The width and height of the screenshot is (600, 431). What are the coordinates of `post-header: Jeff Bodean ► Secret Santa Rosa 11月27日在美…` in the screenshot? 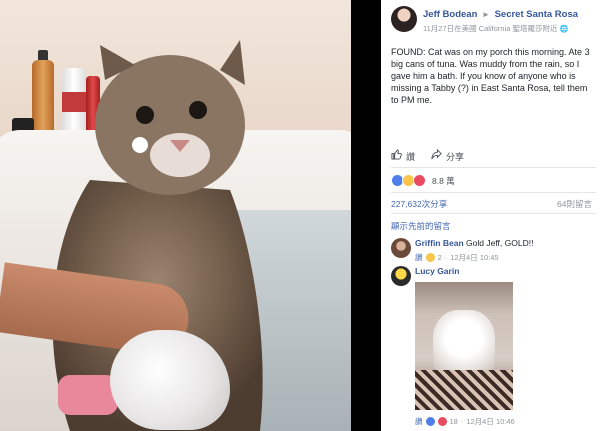 It's located at (493, 21).